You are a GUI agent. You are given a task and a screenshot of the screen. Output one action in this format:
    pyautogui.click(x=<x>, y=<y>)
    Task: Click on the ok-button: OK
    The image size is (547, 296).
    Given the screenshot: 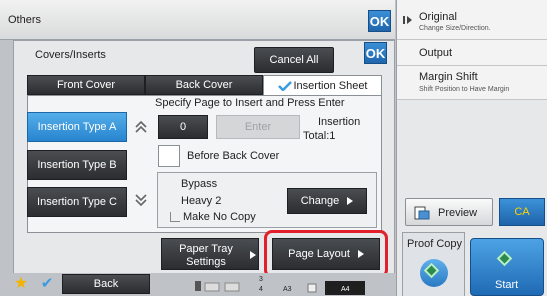 What is the action you would take?
    pyautogui.click(x=379, y=21)
    